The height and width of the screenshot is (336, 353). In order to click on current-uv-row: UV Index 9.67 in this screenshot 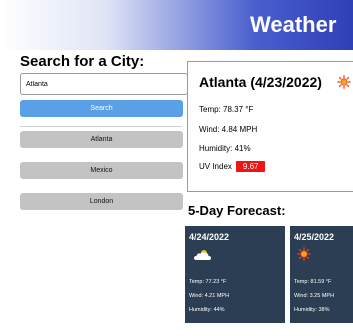, I will do `click(232, 166)`.